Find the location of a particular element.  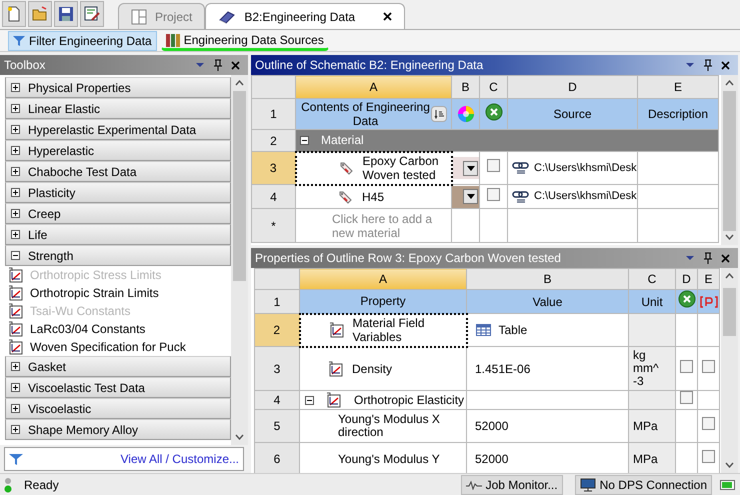

sort-button is located at coordinates (439, 114).